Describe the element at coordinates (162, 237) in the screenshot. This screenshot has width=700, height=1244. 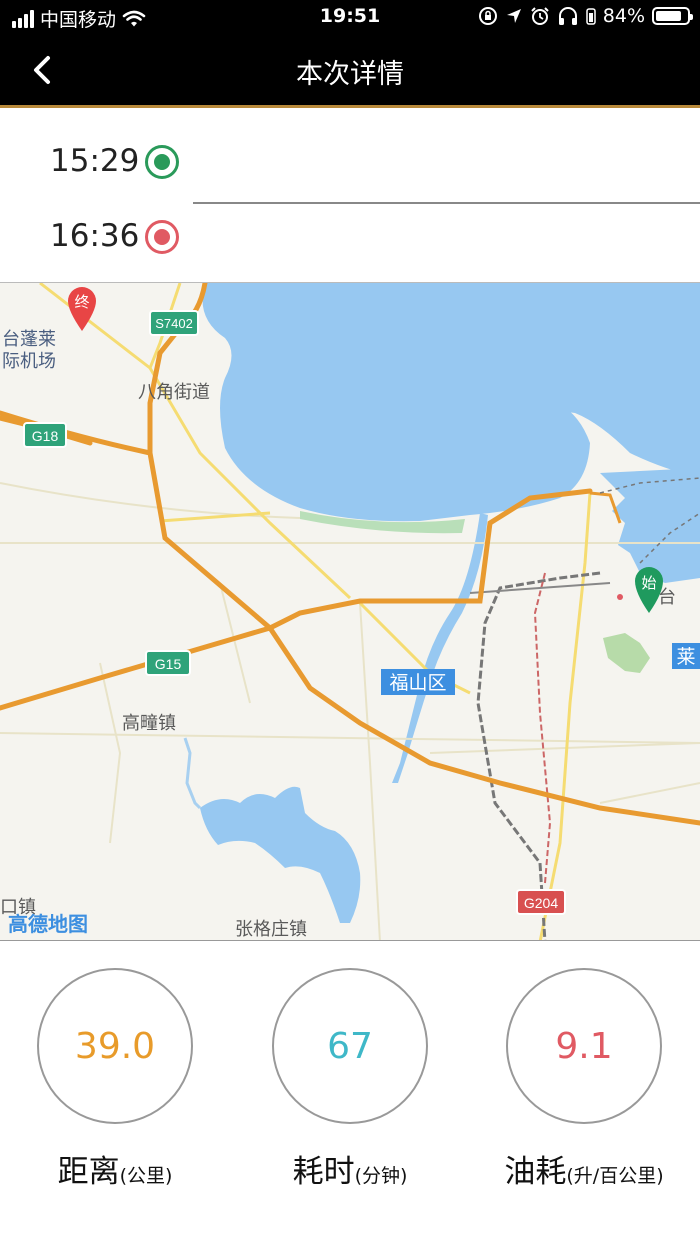
I see `end-dot-icon` at that location.